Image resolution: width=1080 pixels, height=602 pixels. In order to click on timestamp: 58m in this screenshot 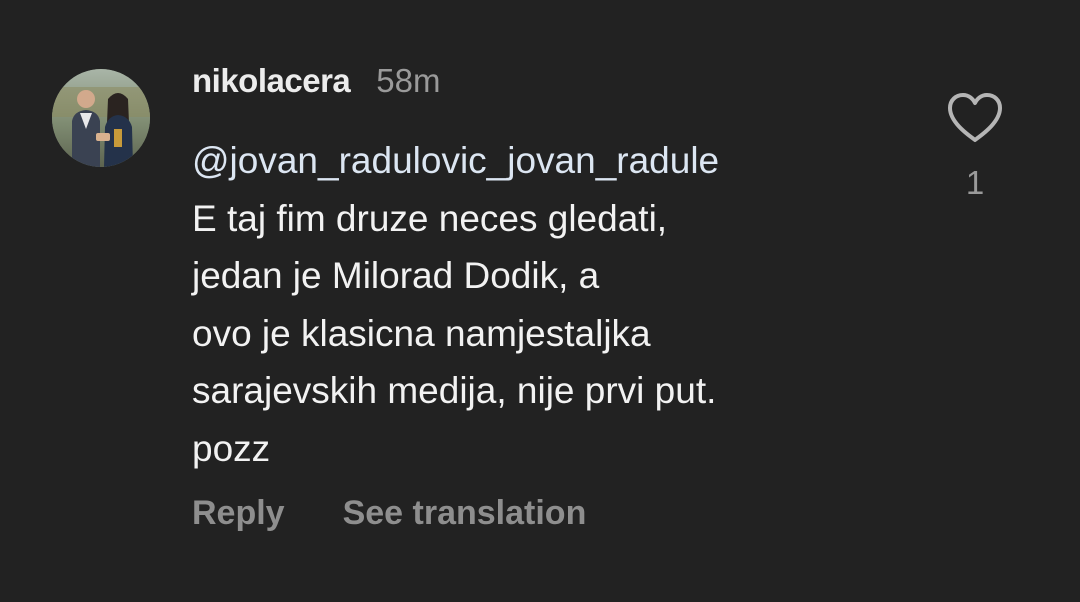, I will do `click(408, 80)`.